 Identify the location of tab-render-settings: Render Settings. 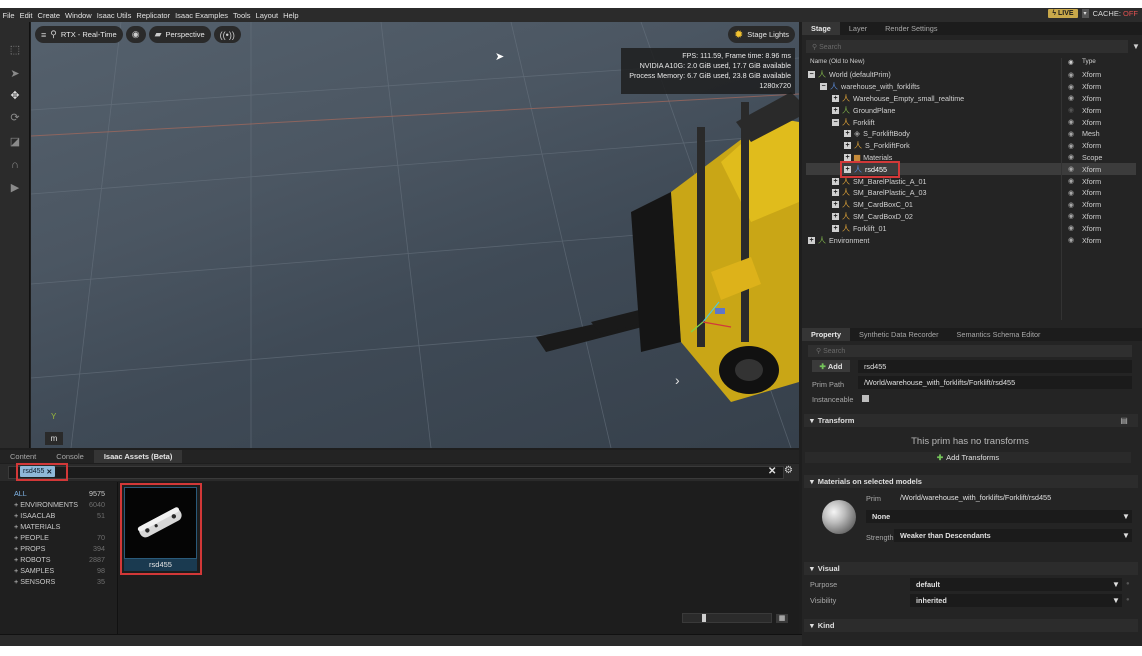
(911, 28).